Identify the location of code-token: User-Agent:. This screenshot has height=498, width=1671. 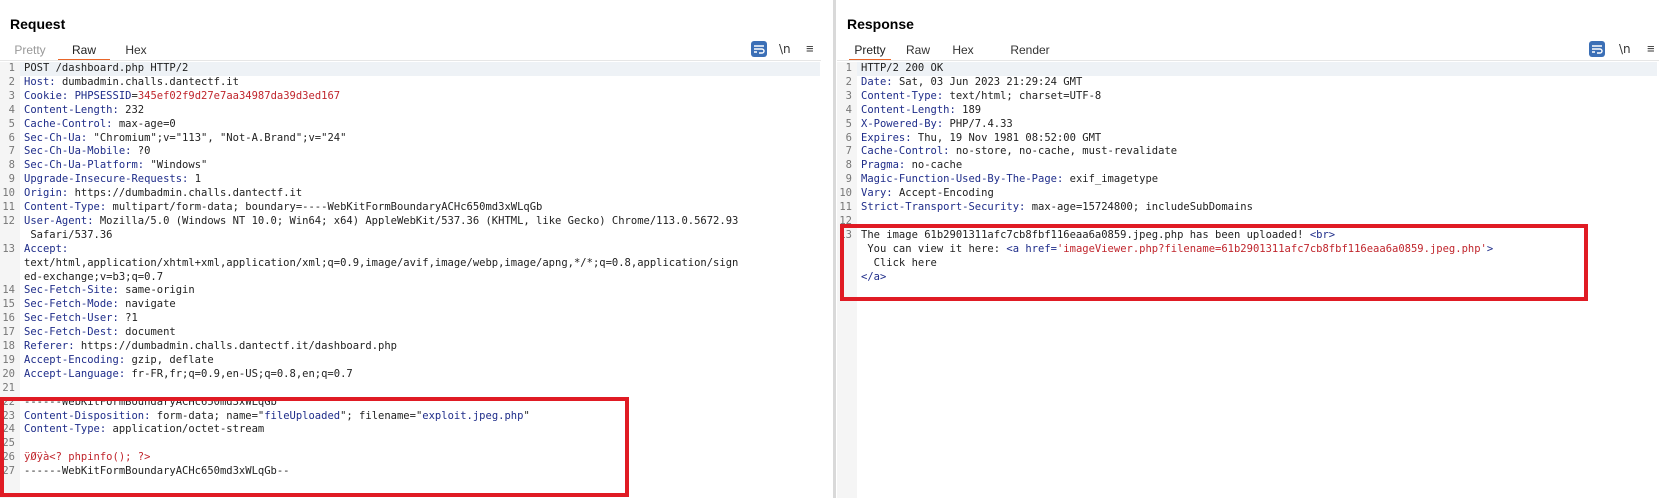
(62, 220).